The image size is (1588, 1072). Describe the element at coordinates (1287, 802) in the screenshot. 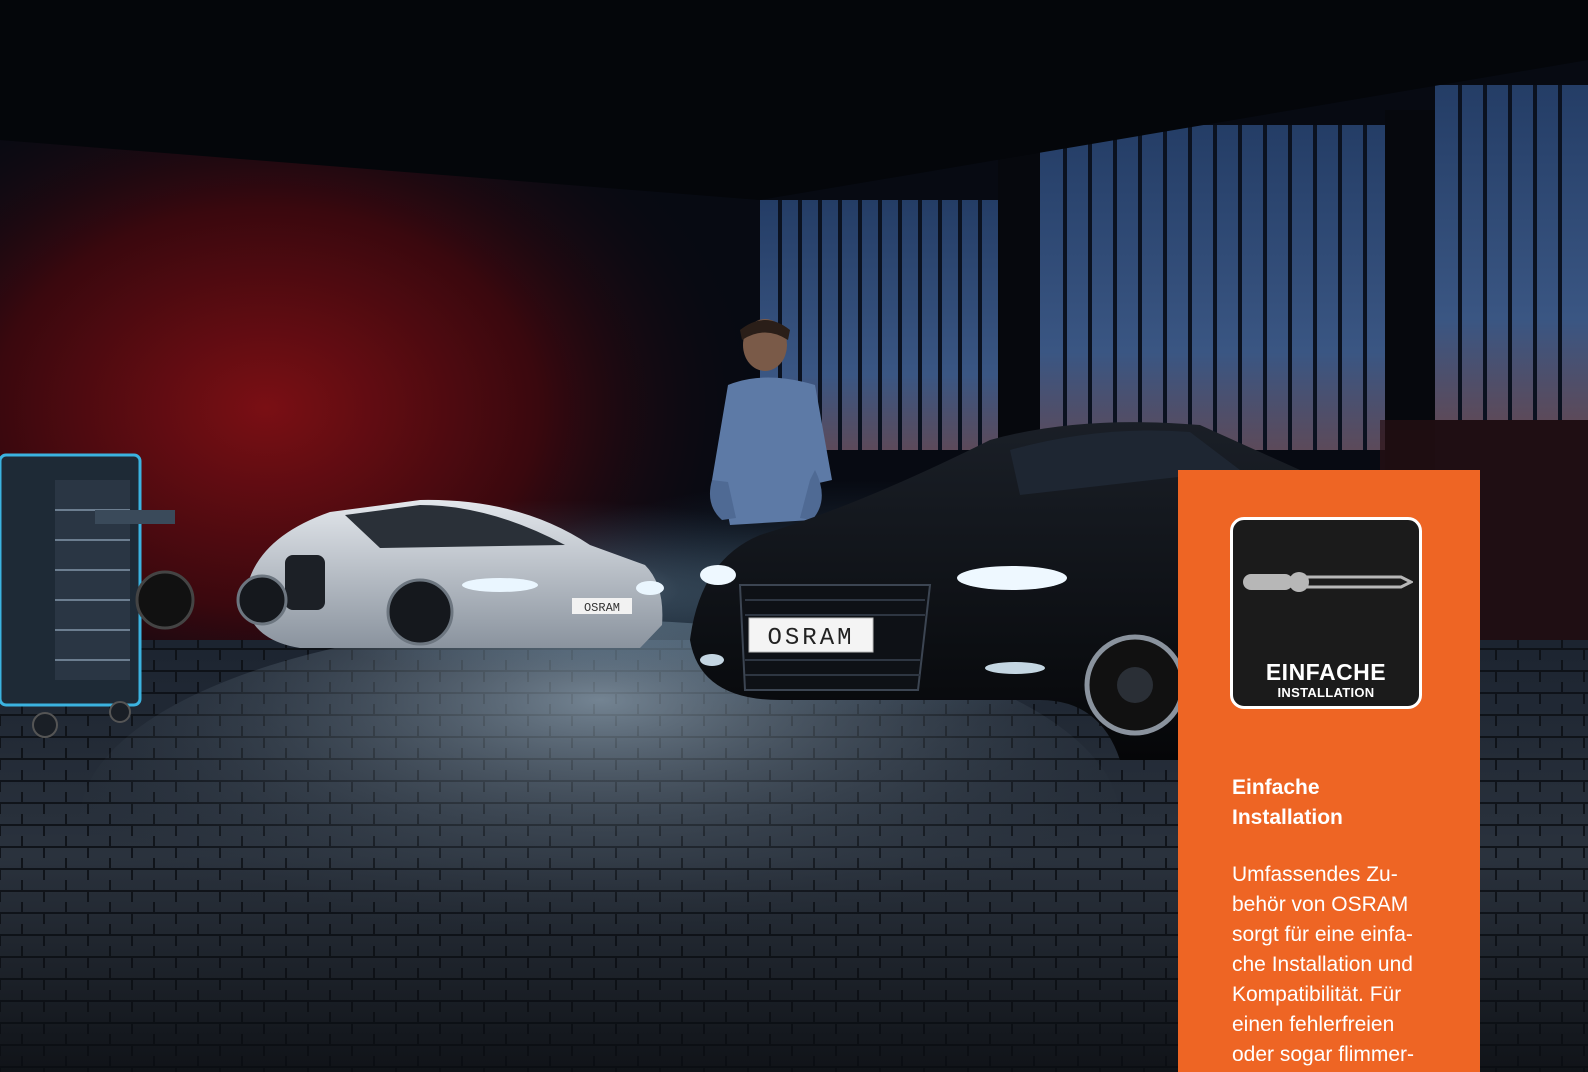

I see `panel-heading: Einfache Installation` at that location.